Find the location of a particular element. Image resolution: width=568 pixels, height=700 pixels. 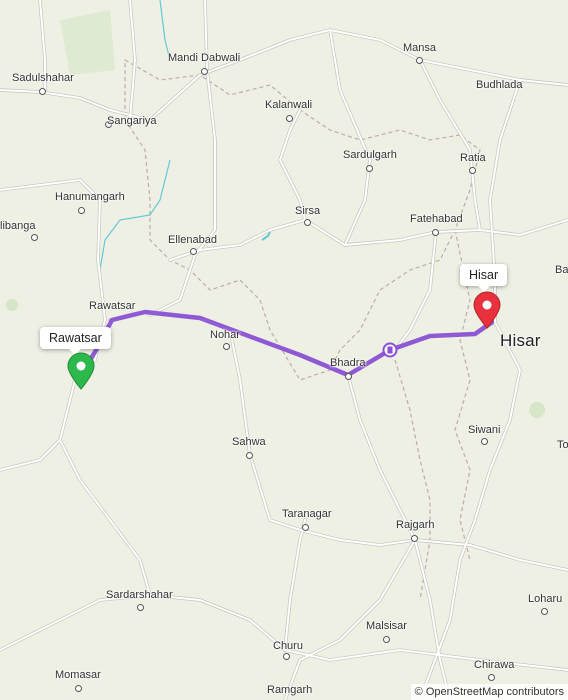

start-callout: Rawatsar is located at coordinates (75, 341).